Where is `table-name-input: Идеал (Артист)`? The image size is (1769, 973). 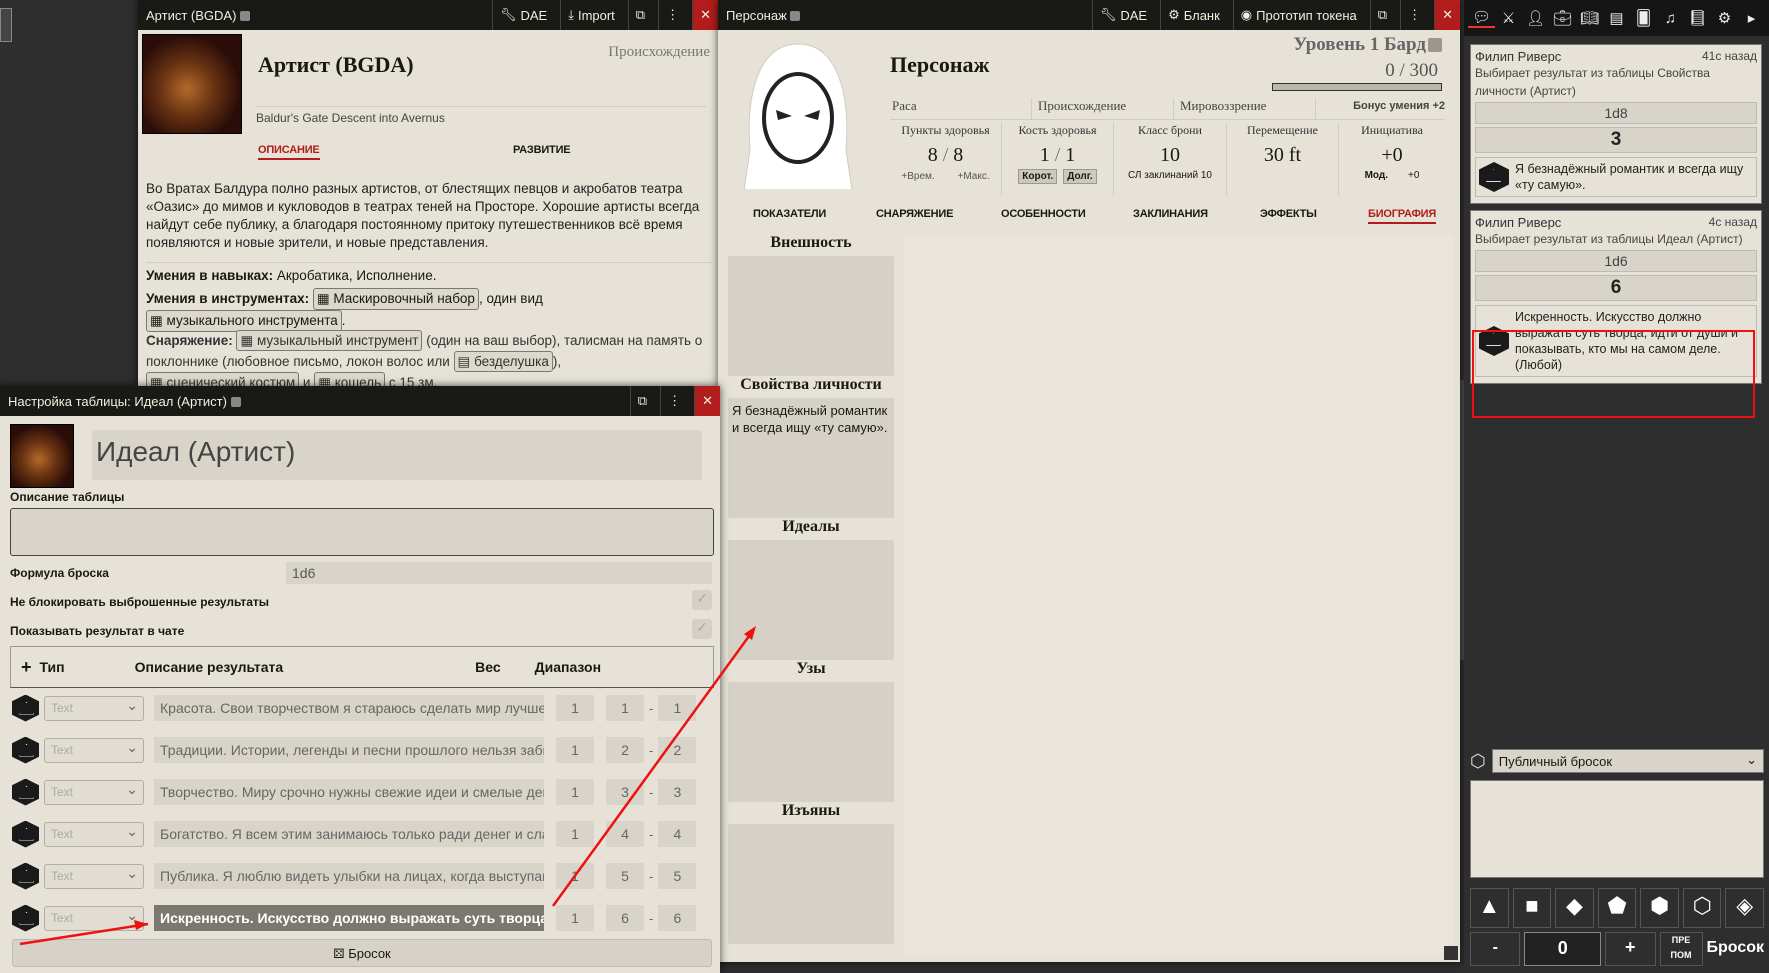 table-name-input: Идеал (Артист) is located at coordinates (397, 455).